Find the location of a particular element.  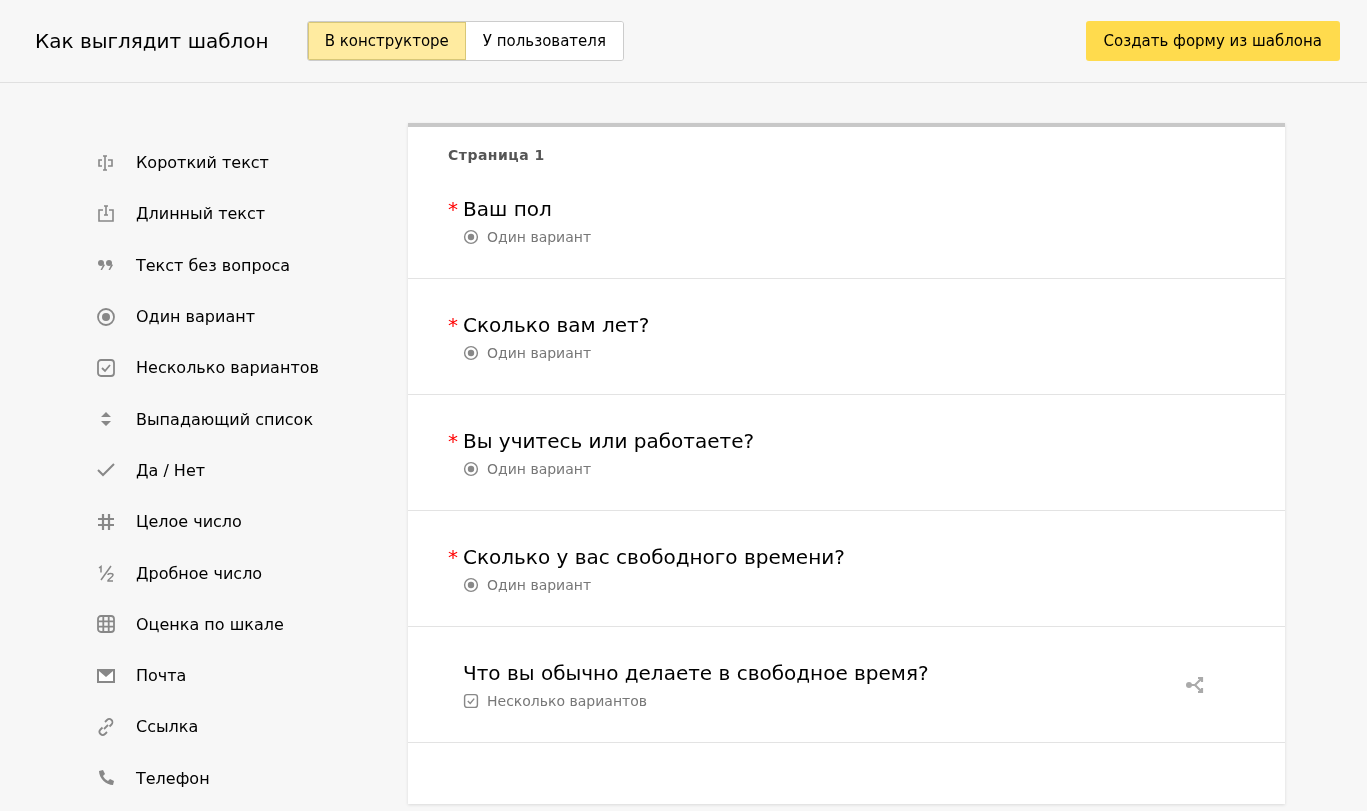

field-type-item: Несколько вариантов is located at coordinates (227, 368).